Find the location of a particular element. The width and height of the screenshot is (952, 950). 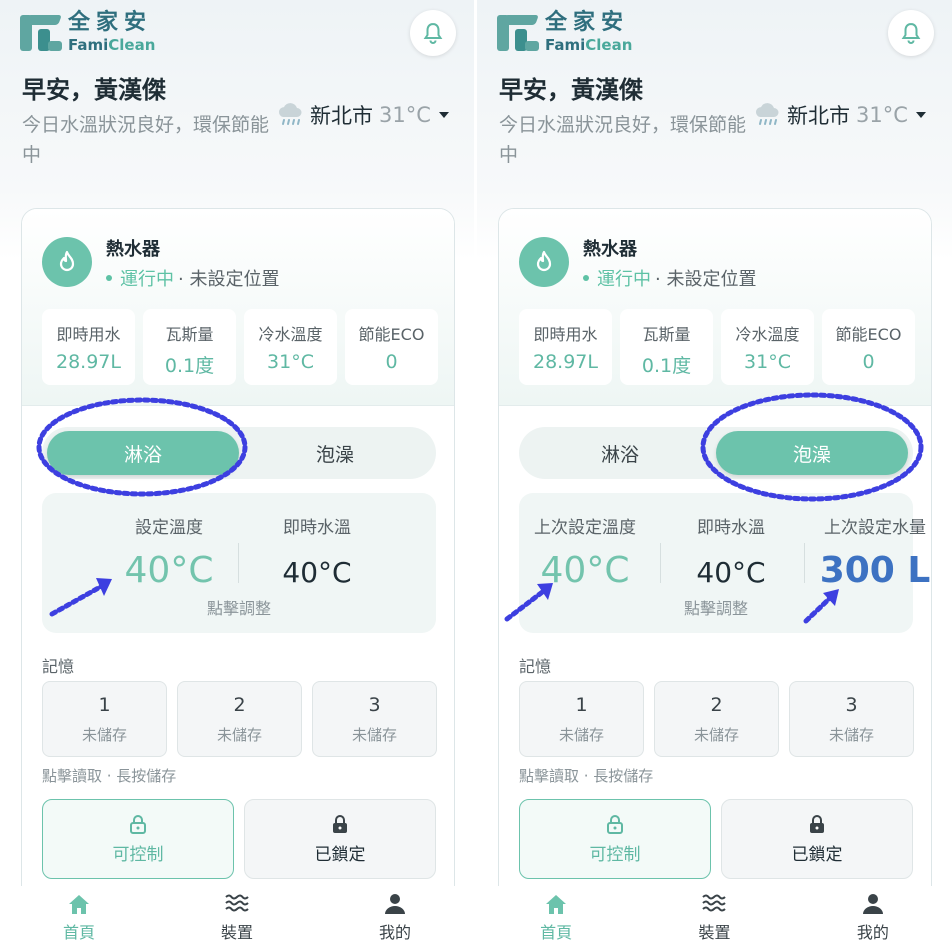

live-temp-column: 即時水溫 40°C is located at coordinates (731, 551).